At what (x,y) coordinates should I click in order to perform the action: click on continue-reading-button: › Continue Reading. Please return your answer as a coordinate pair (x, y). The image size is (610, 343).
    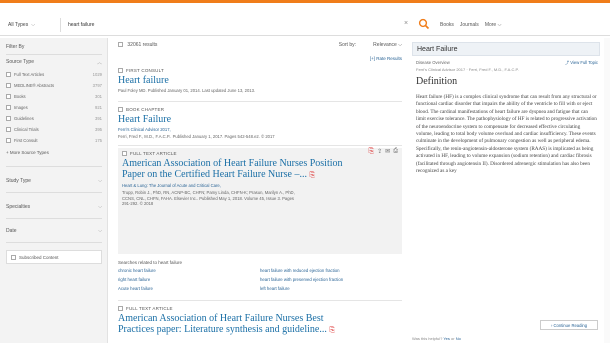
    Looking at the image, I should click on (569, 325).